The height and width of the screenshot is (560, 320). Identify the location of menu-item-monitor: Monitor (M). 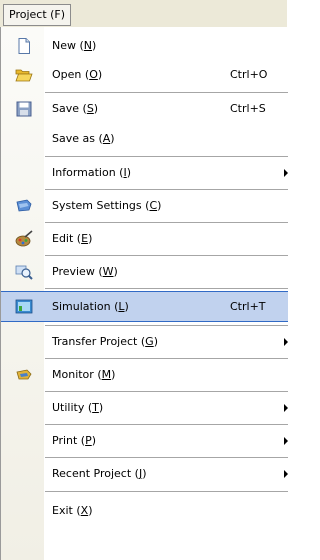
(144, 374).